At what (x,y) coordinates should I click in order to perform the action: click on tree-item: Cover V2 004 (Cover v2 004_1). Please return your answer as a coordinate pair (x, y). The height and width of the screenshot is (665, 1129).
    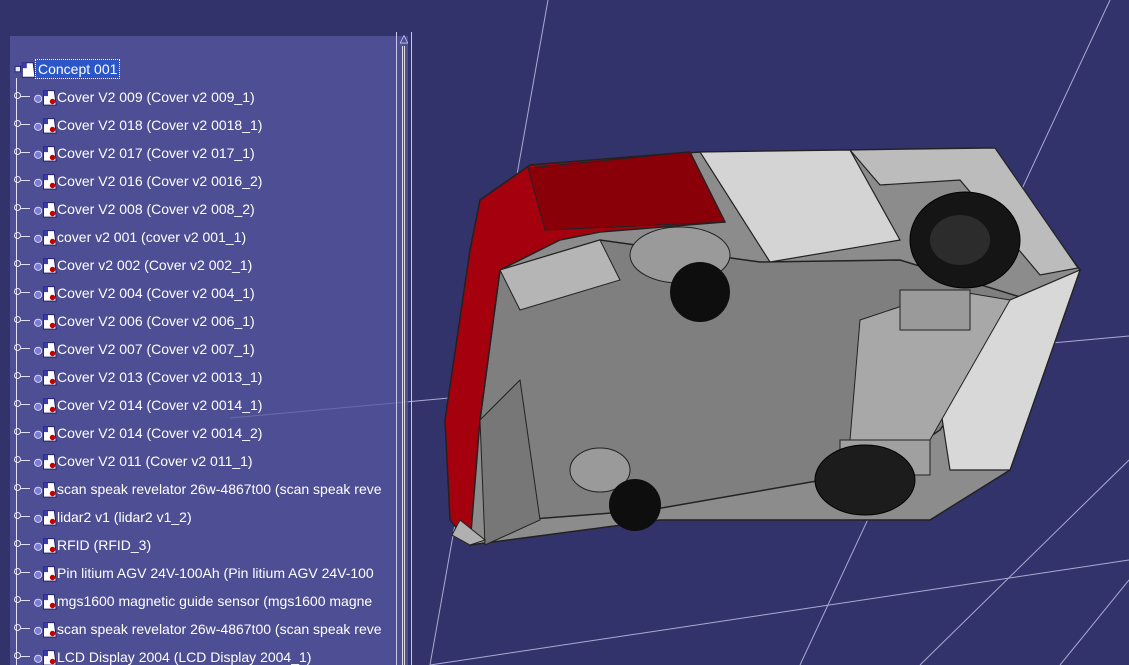
    Looking at the image, I should click on (208, 289).